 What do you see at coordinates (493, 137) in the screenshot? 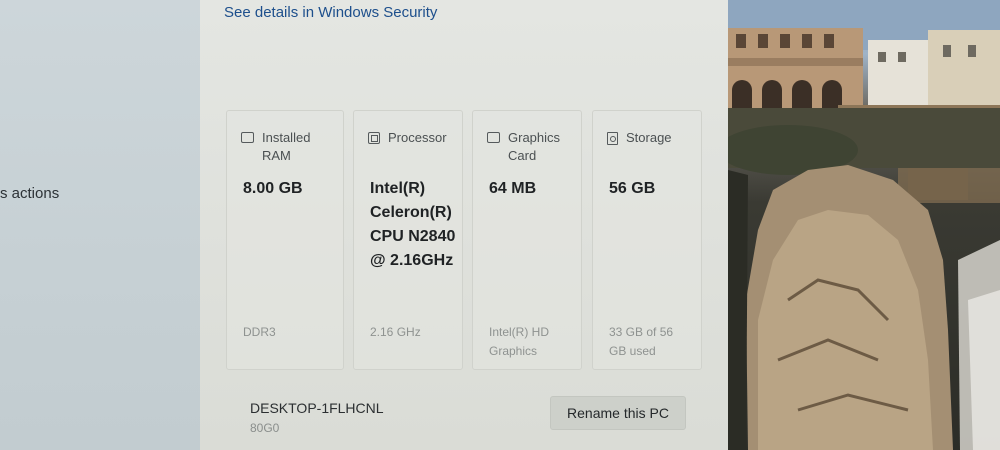
I see `graphics-card-icon` at bounding box center [493, 137].